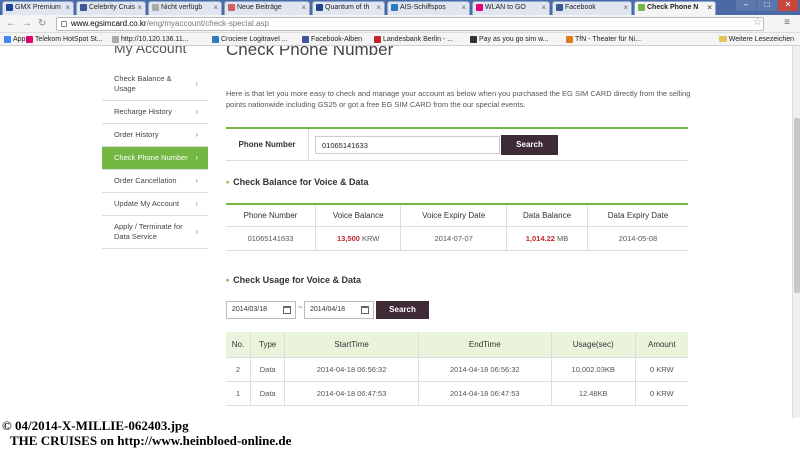  What do you see at coordinates (797, 205) in the screenshot?
I see `scrollbar-thumb` at bounding box center [797, 205].